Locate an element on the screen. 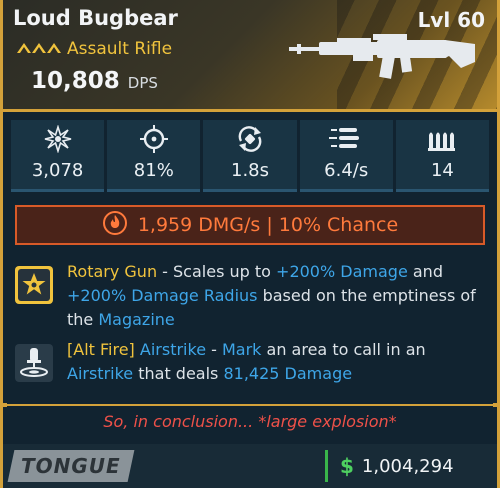 The image size is (500, 488). rarity-row: Assault Rifle is located at coordinates (94, 49).